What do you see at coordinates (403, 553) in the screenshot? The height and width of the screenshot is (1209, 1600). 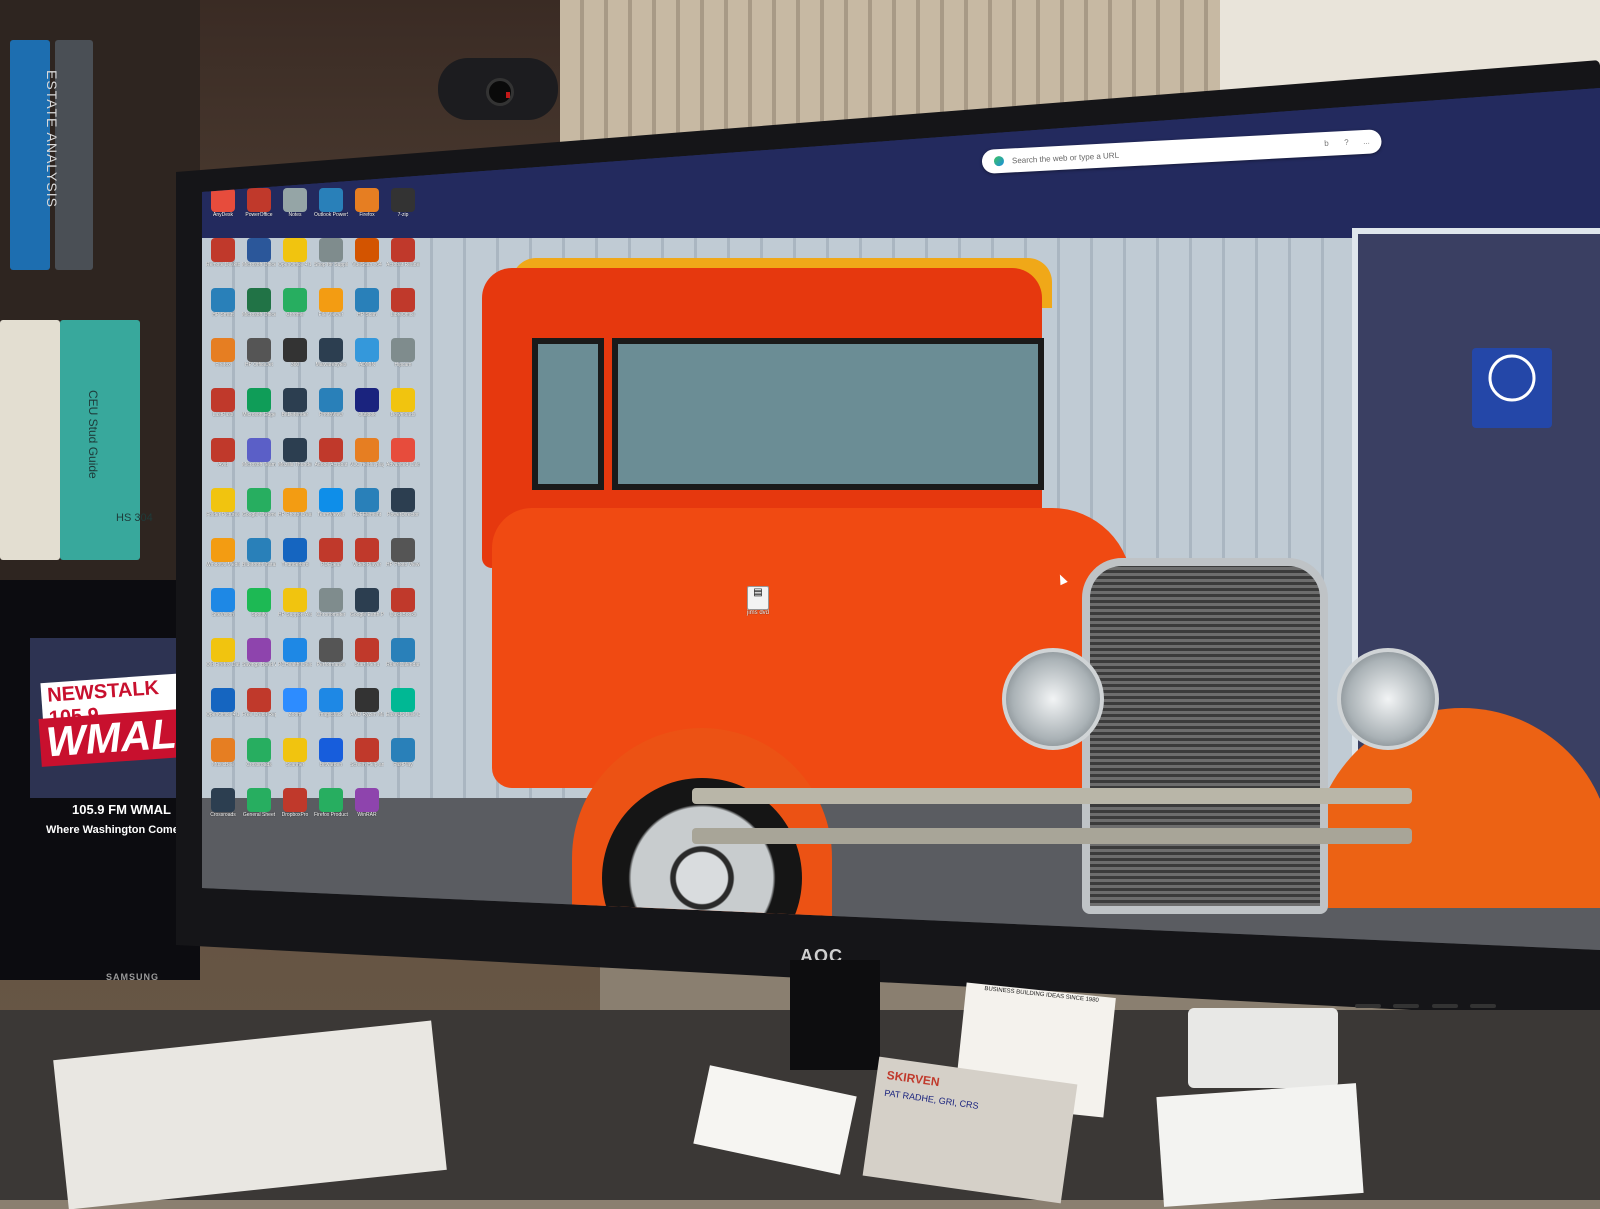 I see `desktop-icon: HP Photo Viewer` at bounding box center [403, 553].